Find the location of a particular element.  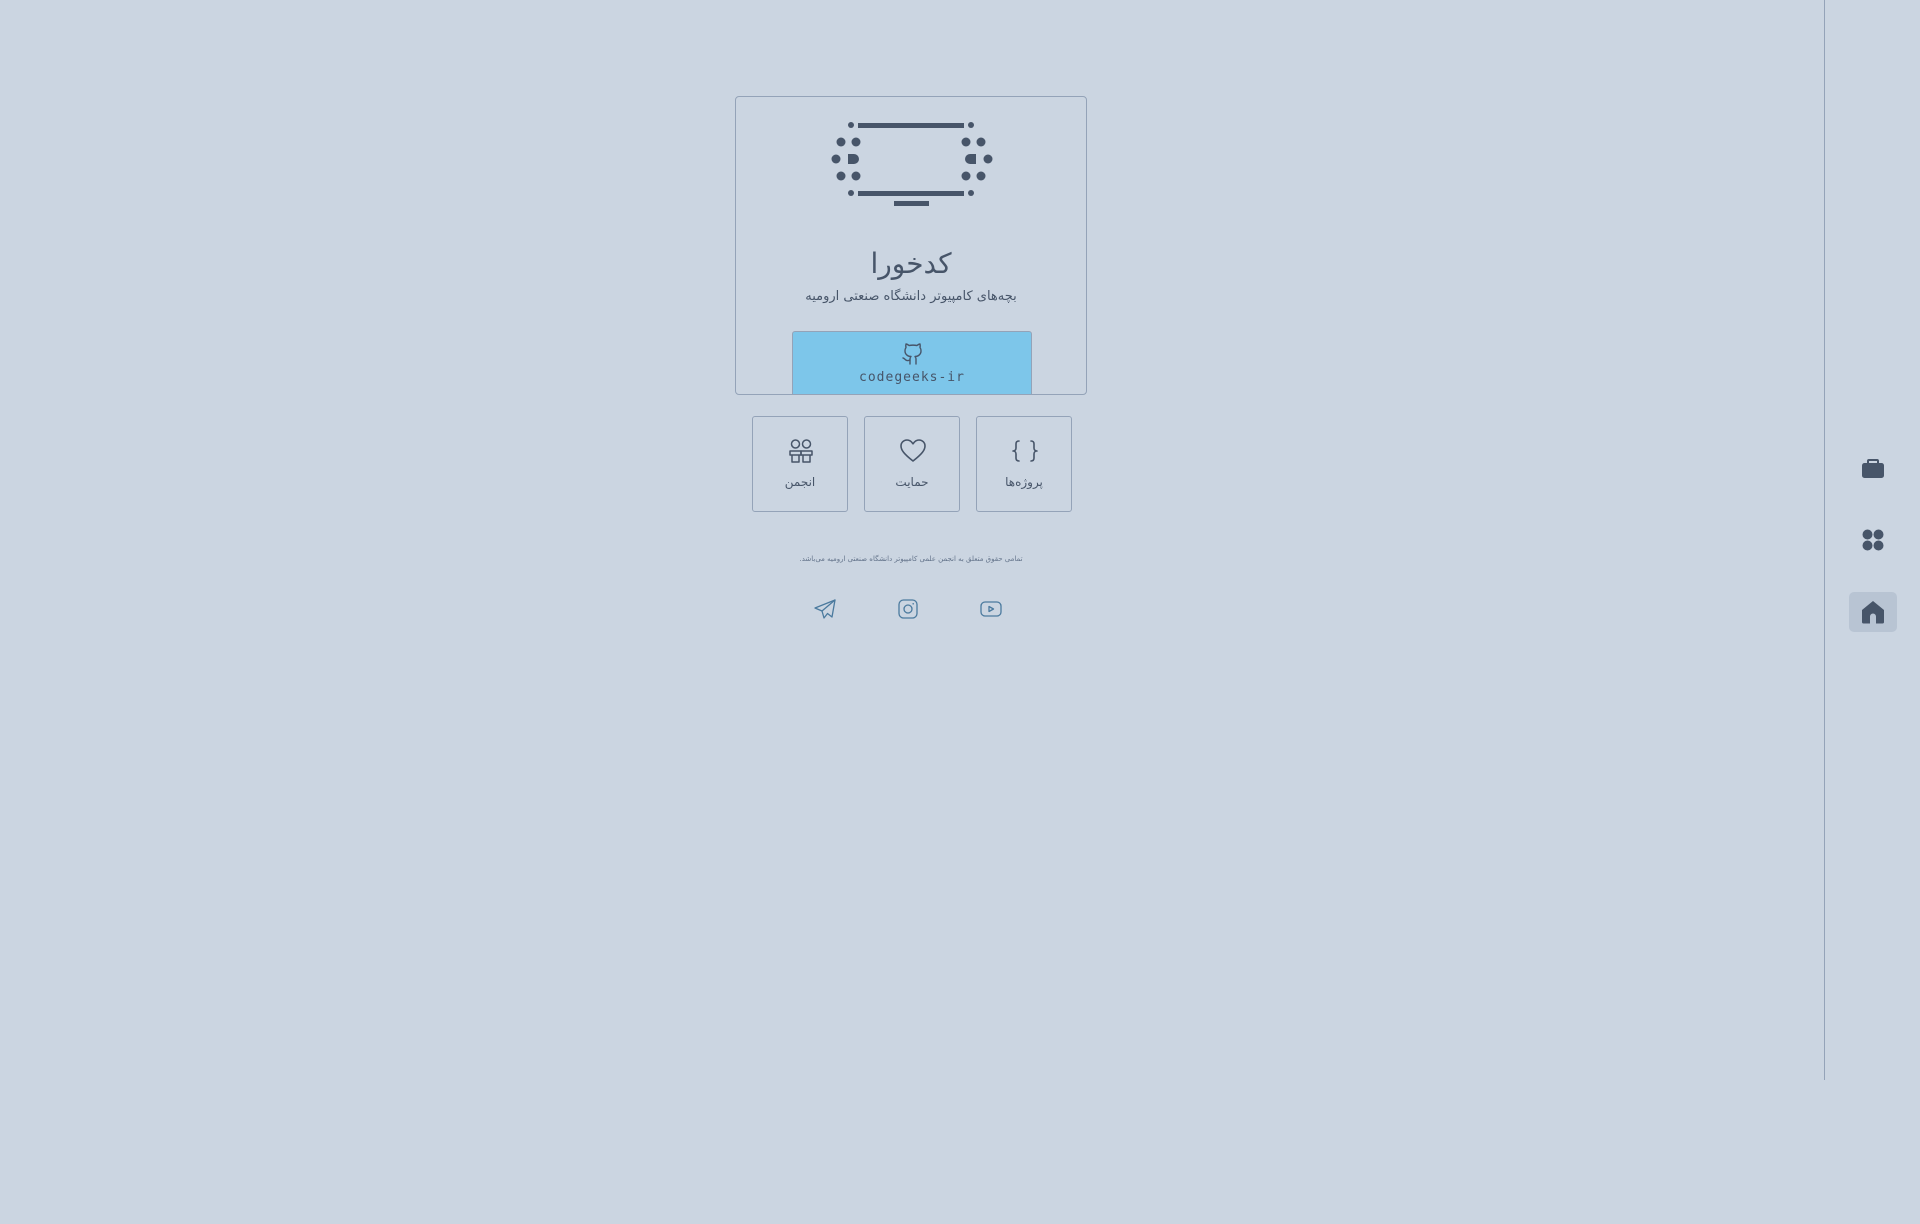

github-button: codegeeks-ir is located at coordinates (912, 362).